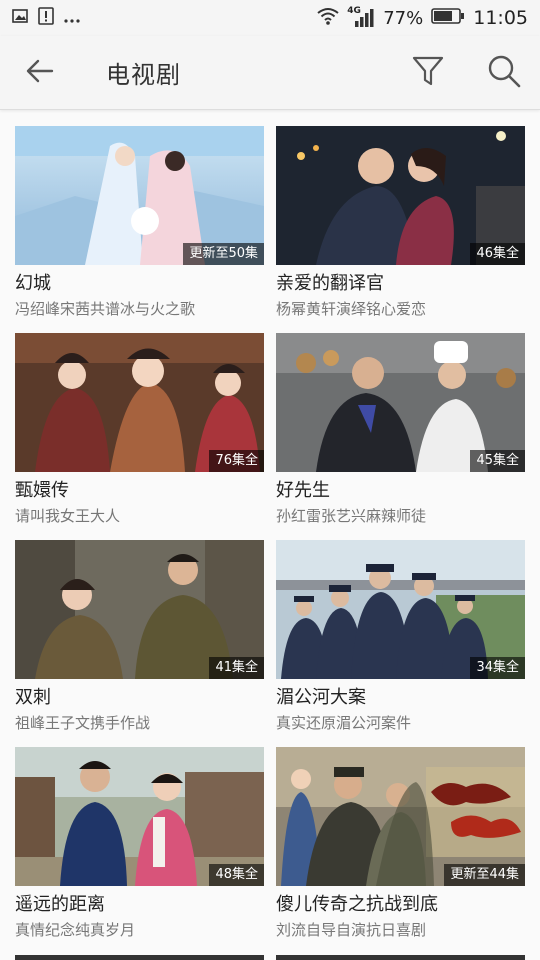  Describe the element at coordinates (236, 875) in the screenshot. I see `episode-badge: 48集全` at that location.